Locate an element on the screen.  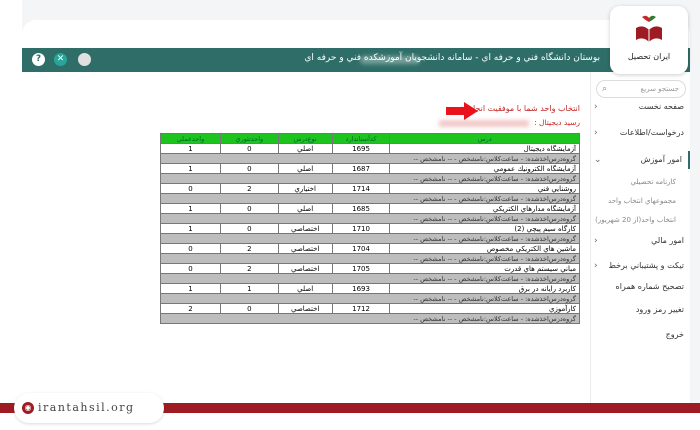
search-input: ⌕ جستجو سريع is located at coordinates (641, 89).